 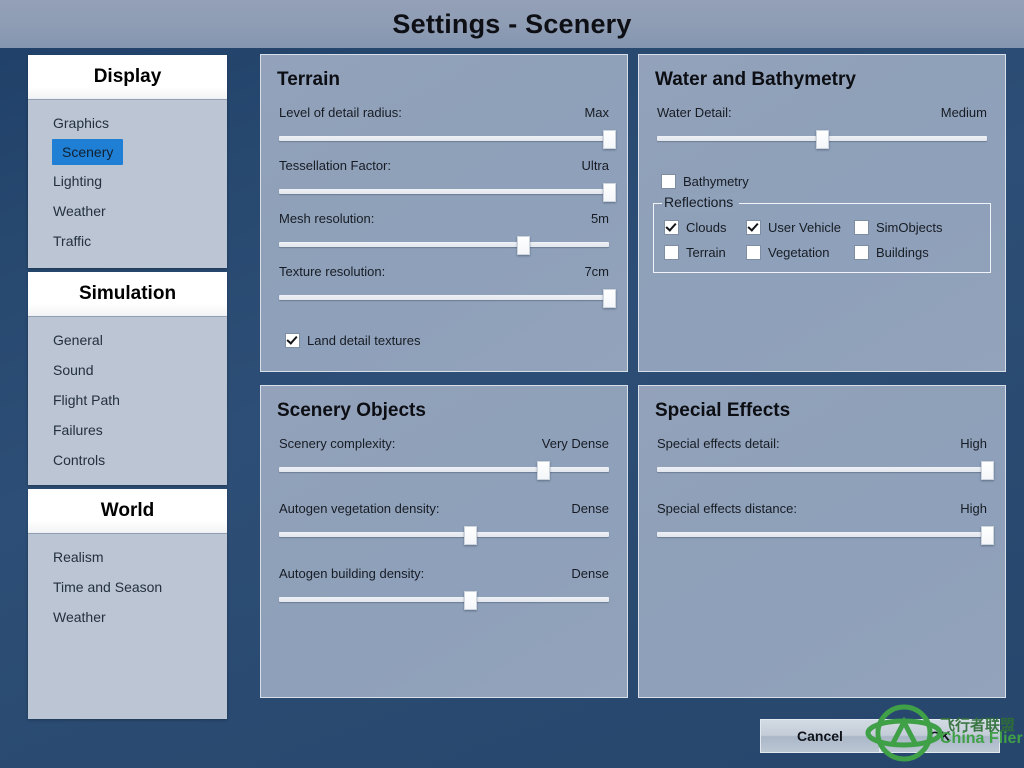 I want to click on slider-label: Special effects detail:, so click(x=718, y=443).